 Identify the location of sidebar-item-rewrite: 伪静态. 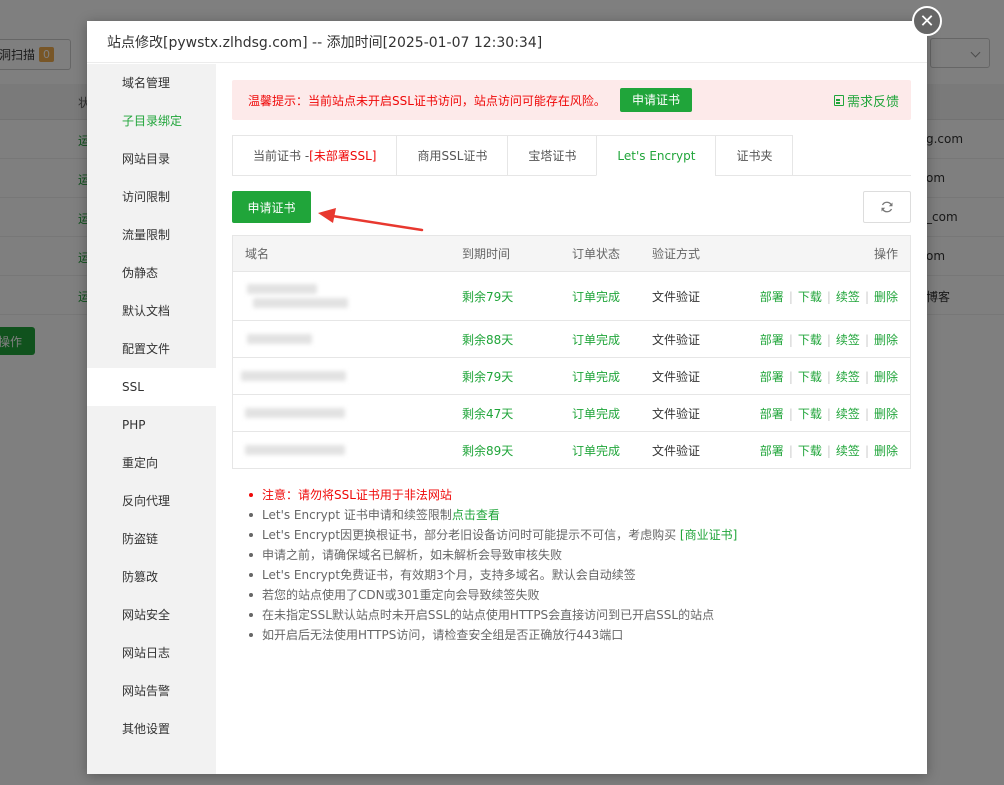
(151, 273).